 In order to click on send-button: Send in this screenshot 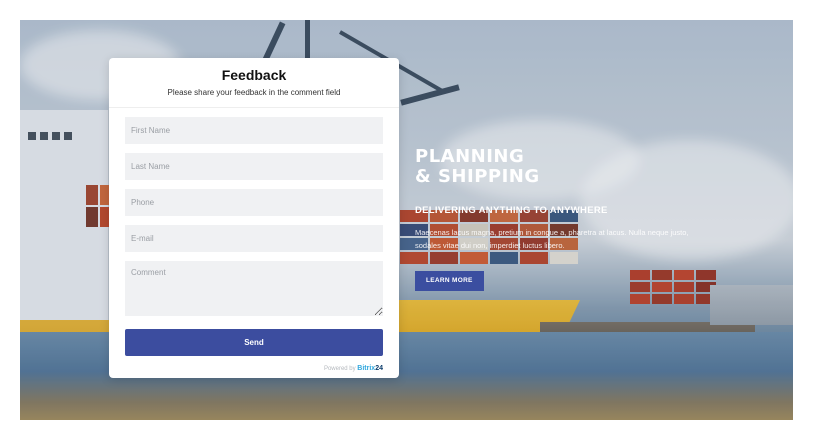, I will do `click(254, 342)`.